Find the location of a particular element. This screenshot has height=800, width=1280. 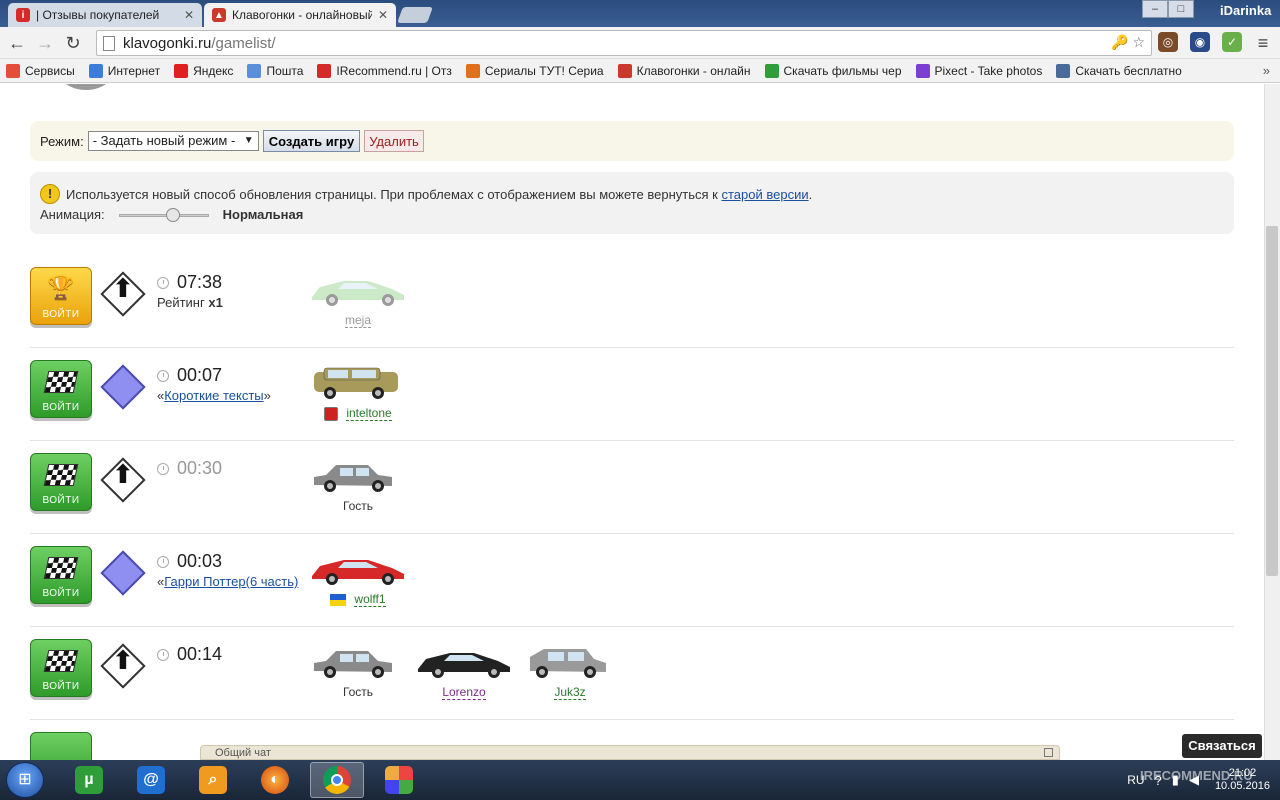

player-nick: inteltone is located at coordinates (369, 413).